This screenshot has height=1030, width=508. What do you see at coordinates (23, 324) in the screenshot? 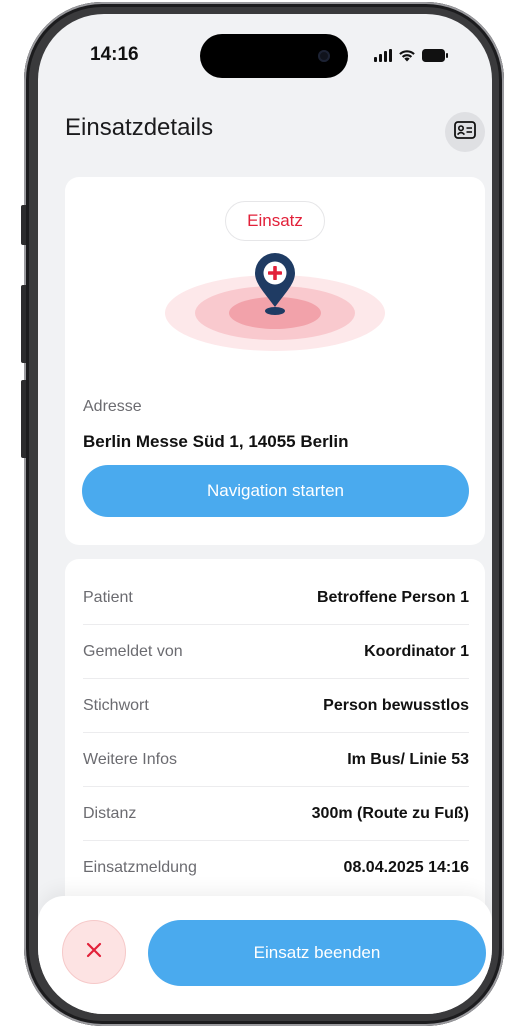
I see `volume-up-hardware` at bounding box center [23, 324].